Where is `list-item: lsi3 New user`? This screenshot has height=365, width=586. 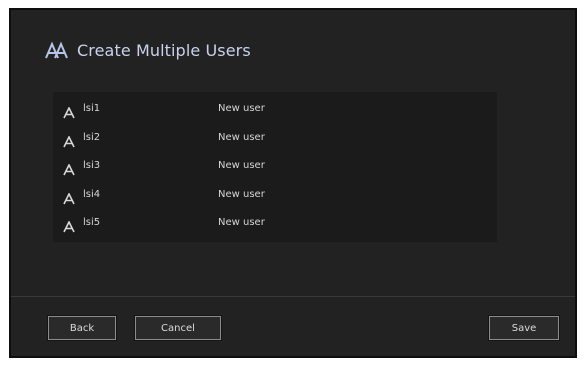 list-item: lsi3 New user is located at coordinates (275, 167).